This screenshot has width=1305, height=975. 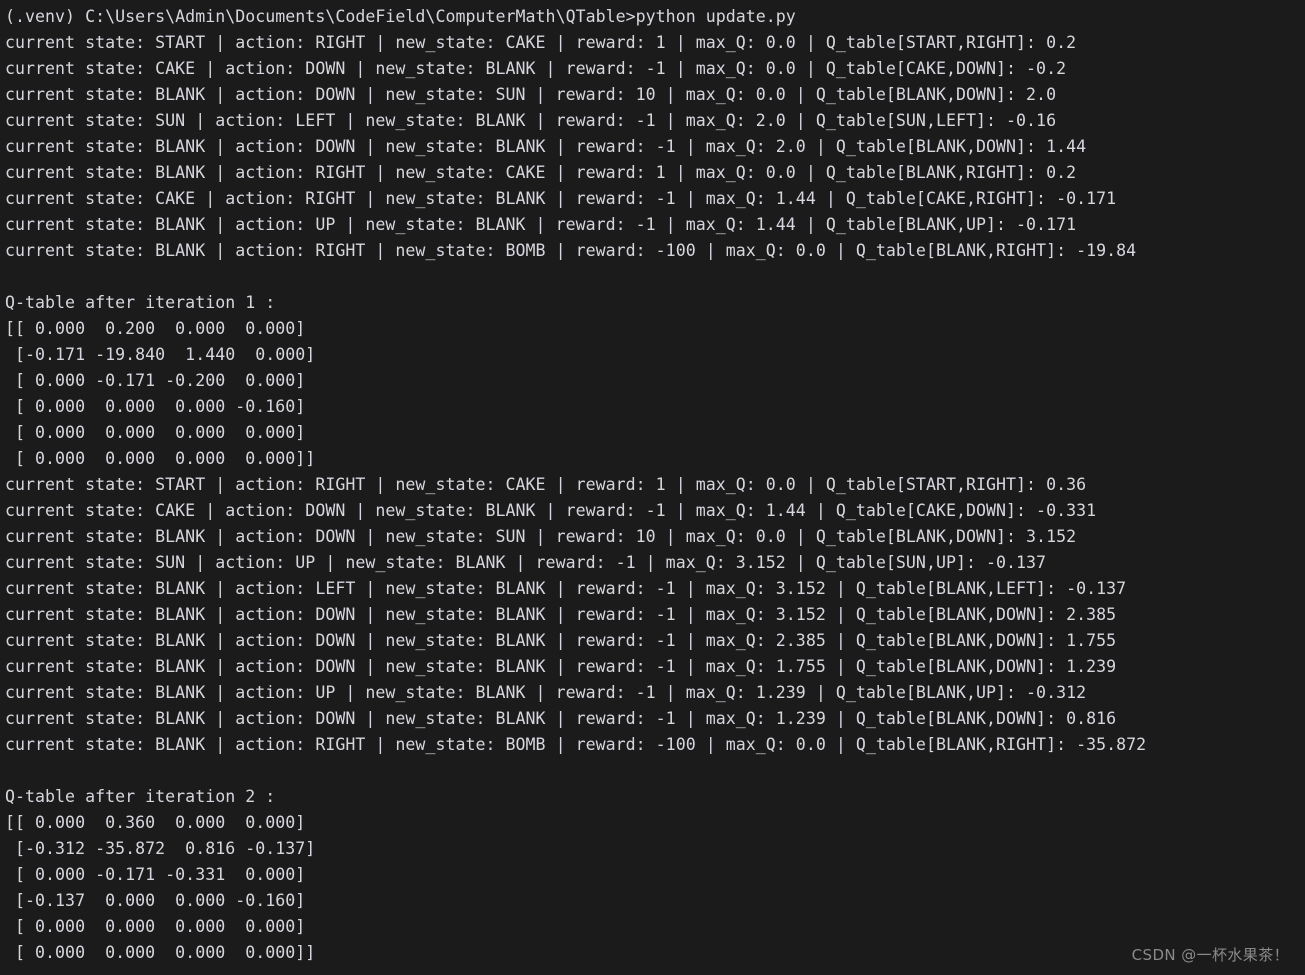 What do you see at coordinates (155, 328) in the screenshot?
I see `console-line: [[ 0.000 0.200 0.000 0.000]` at bounding box center [155, 328].